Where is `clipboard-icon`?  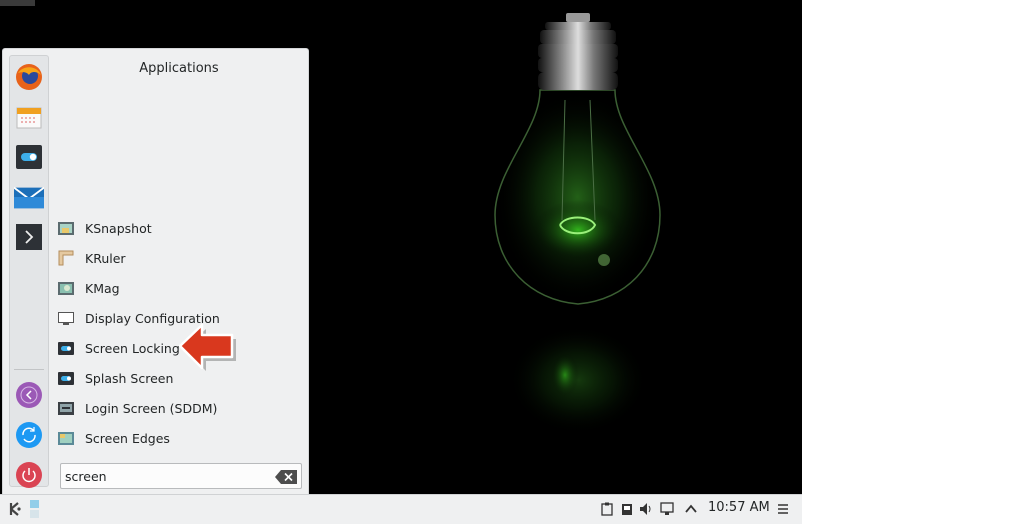 clipboard-icon is located at coordinates (607, 509).